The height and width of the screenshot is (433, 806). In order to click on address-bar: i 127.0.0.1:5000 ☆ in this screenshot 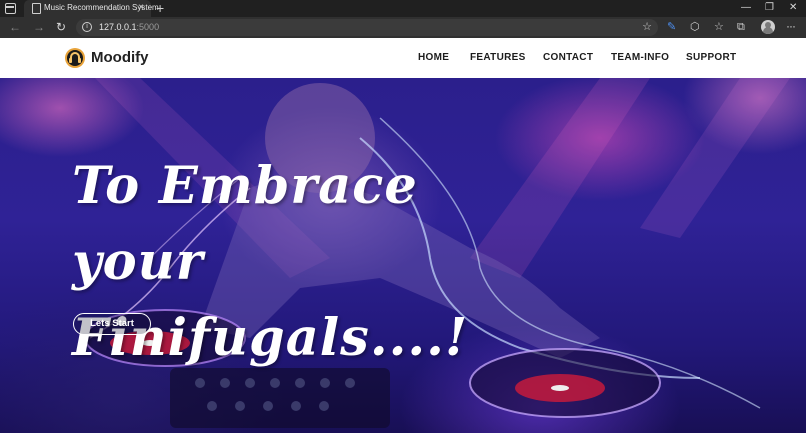, I will do `click(367, 27)`.